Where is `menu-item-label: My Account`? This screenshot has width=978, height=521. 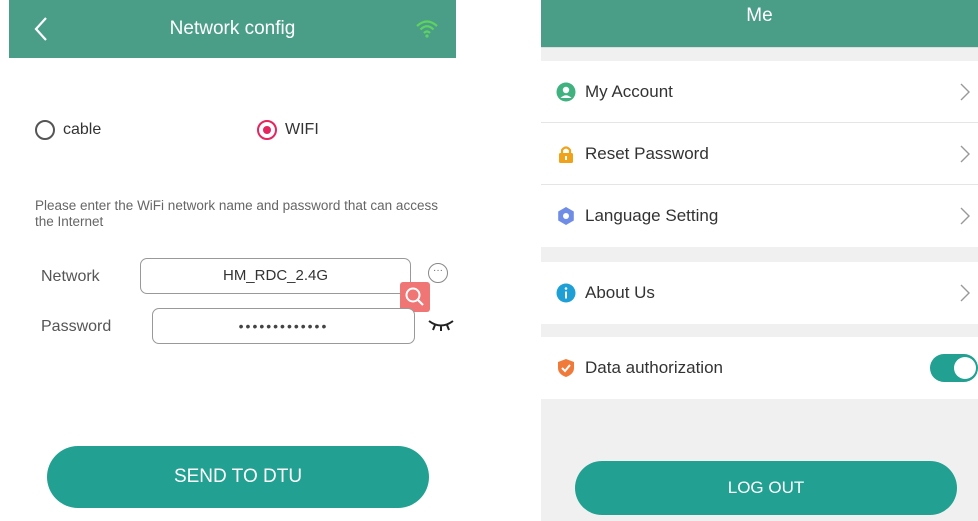
menu-item-label: My Account is located at coordinates (629, 91).